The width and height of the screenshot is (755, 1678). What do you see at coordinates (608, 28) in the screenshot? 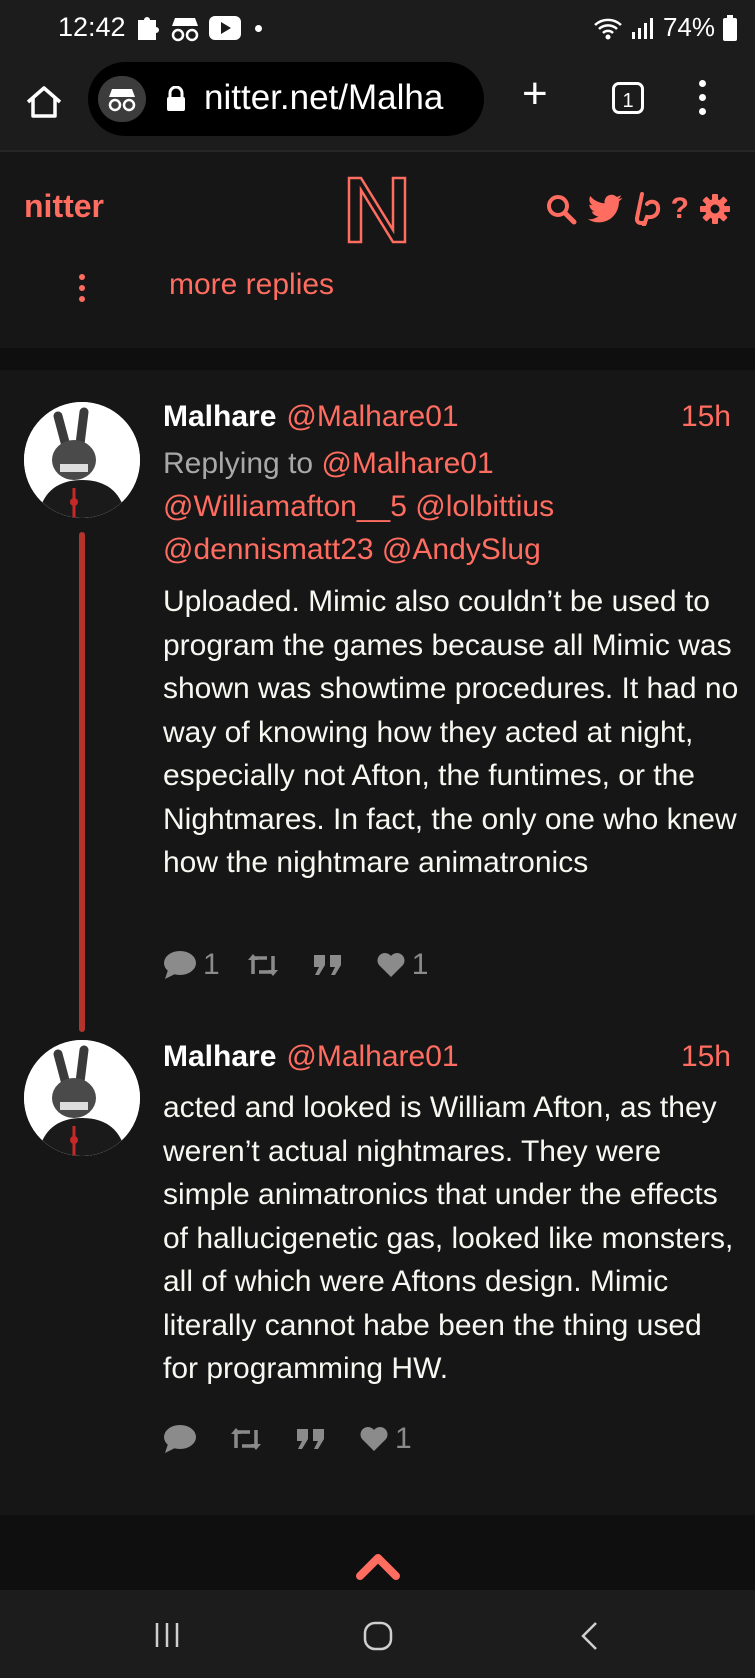
I see `wifi-icon` at bounding box center [608, 28].